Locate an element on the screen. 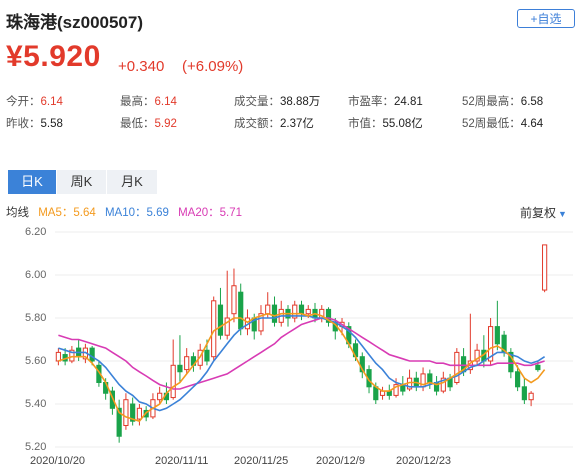 This screenshot has height=471, width=583. y-tick-label: 5.80 is located at coordinates (36, 318).